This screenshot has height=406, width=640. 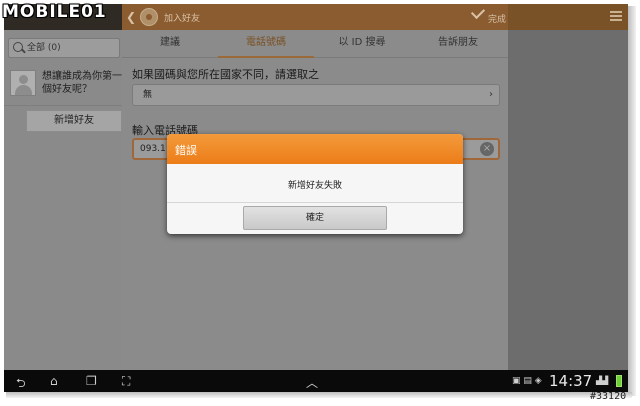 I want to click on country-code-value: 無, so click(x=148, y=95).